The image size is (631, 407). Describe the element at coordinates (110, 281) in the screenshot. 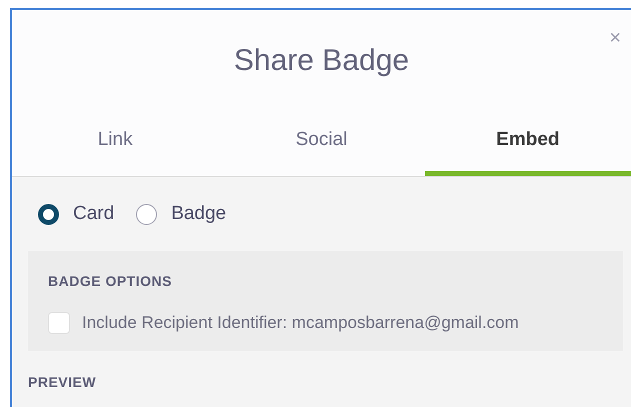

I see `section-heading: BADGE OPTIONS` at that location.